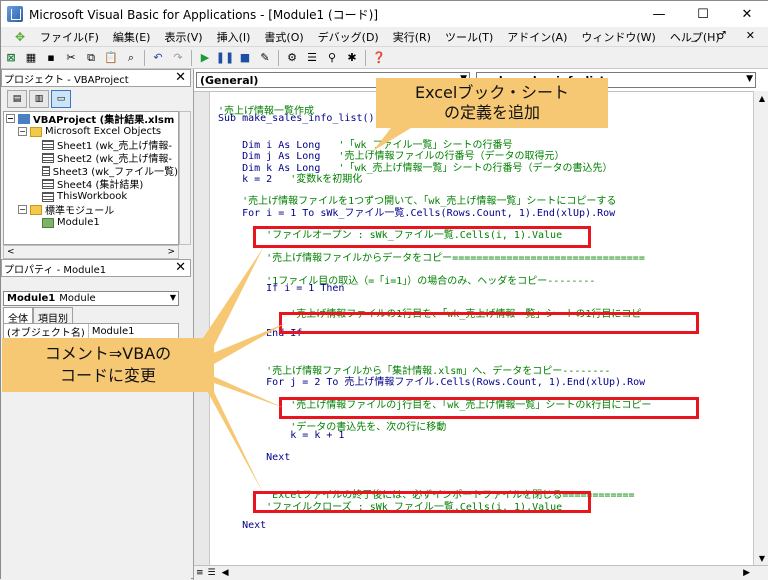 The image size is (768, 580). I want to click on properties-pane: プロパティ - Module1 ✕, so click(96, 268).